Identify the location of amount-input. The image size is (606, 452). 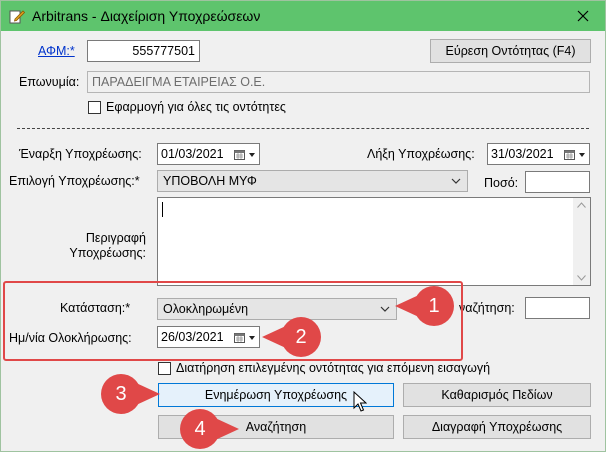
(557, 182).